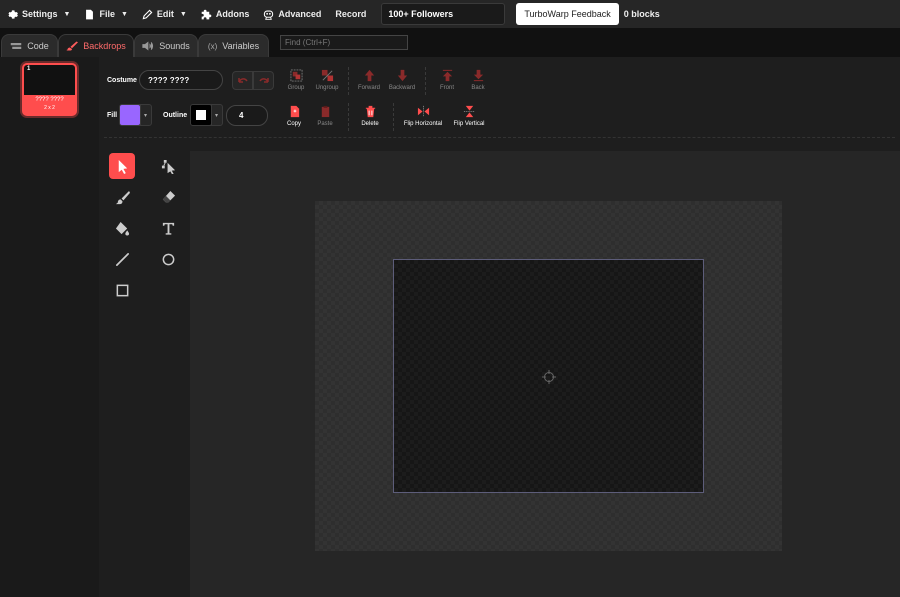 This screenshot has width=900, height=597. I want to click on tab-variables: (x) Variables, so click(233, 45).